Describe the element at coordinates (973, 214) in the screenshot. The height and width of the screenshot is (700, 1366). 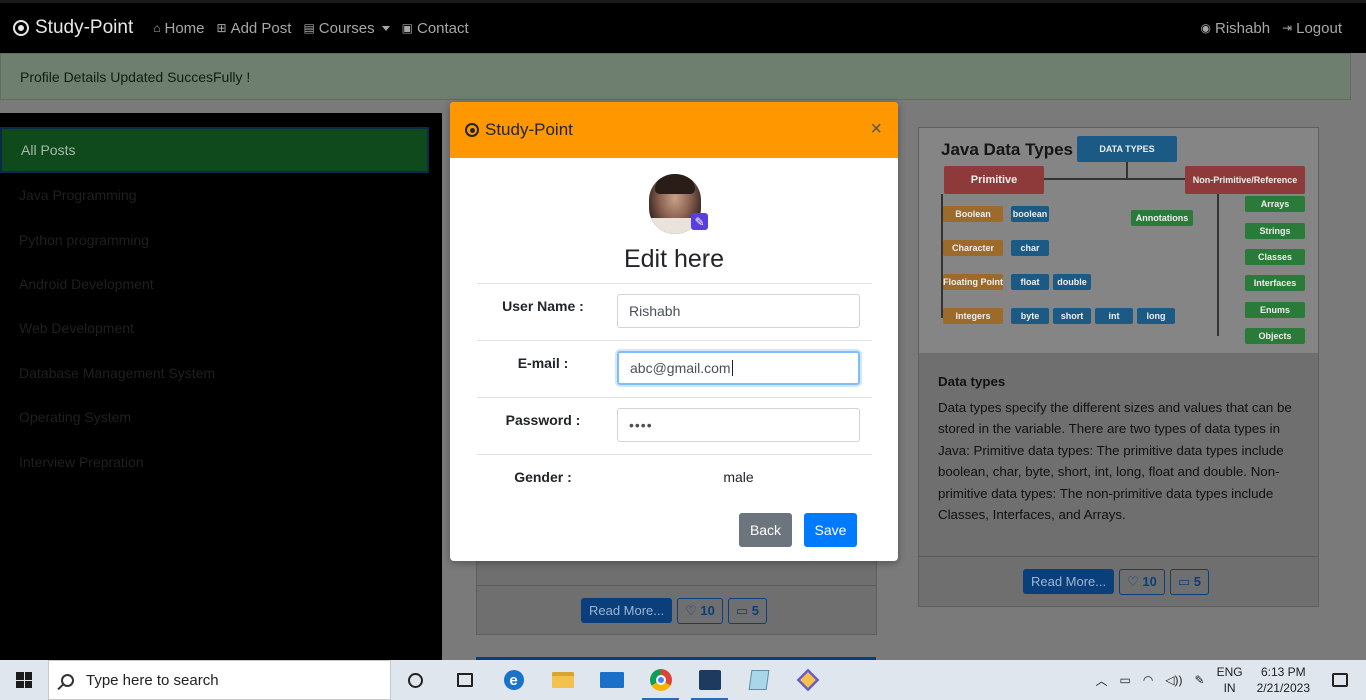
I see `diagram-boolean-group: Boolean` at that location.